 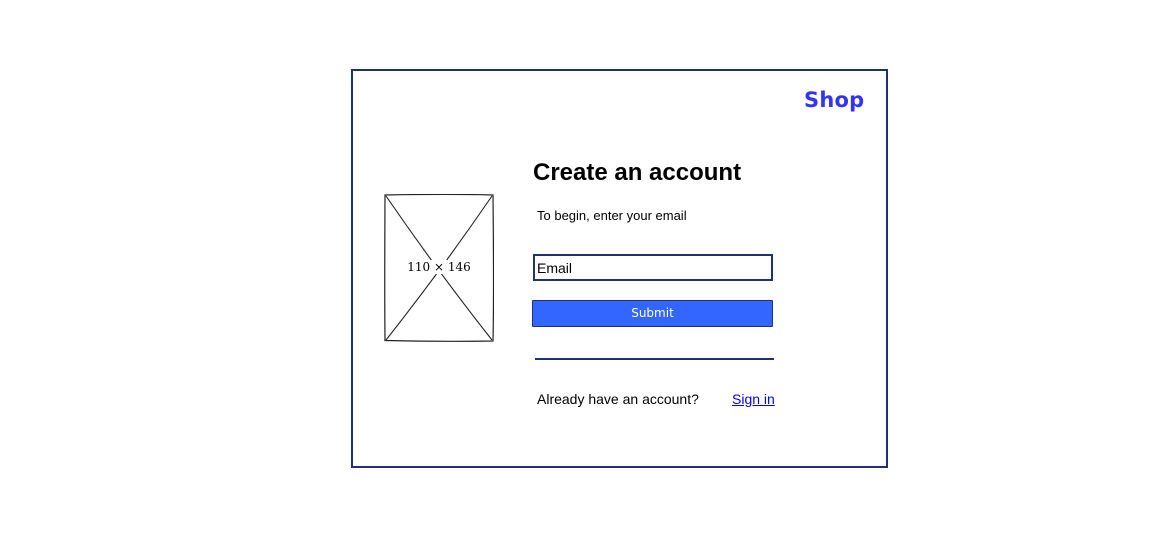 What do you see at coordinates (753, 399) in the screenshot?
I see `signin-link: Sign in` at bounding box center [753, 399].